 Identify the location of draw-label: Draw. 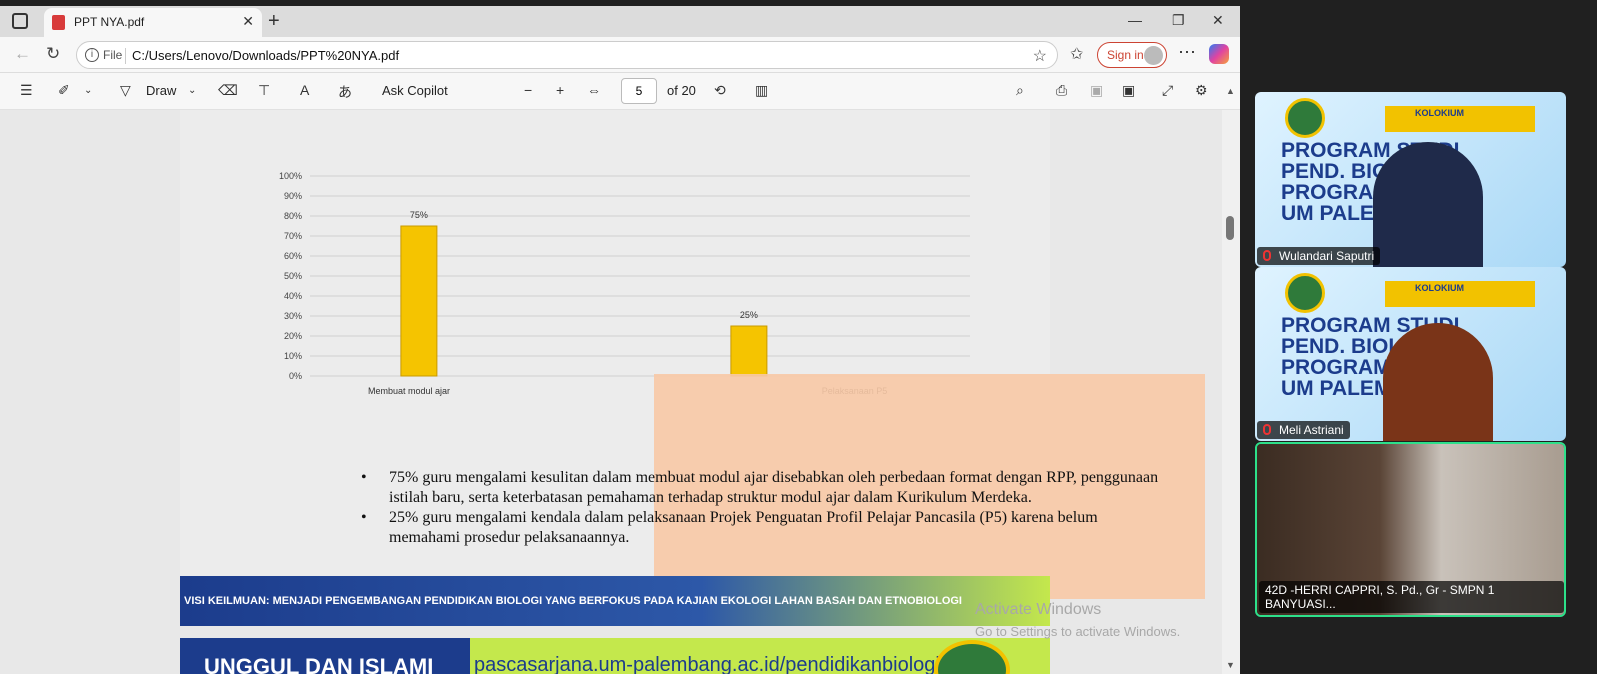
(161, 90).